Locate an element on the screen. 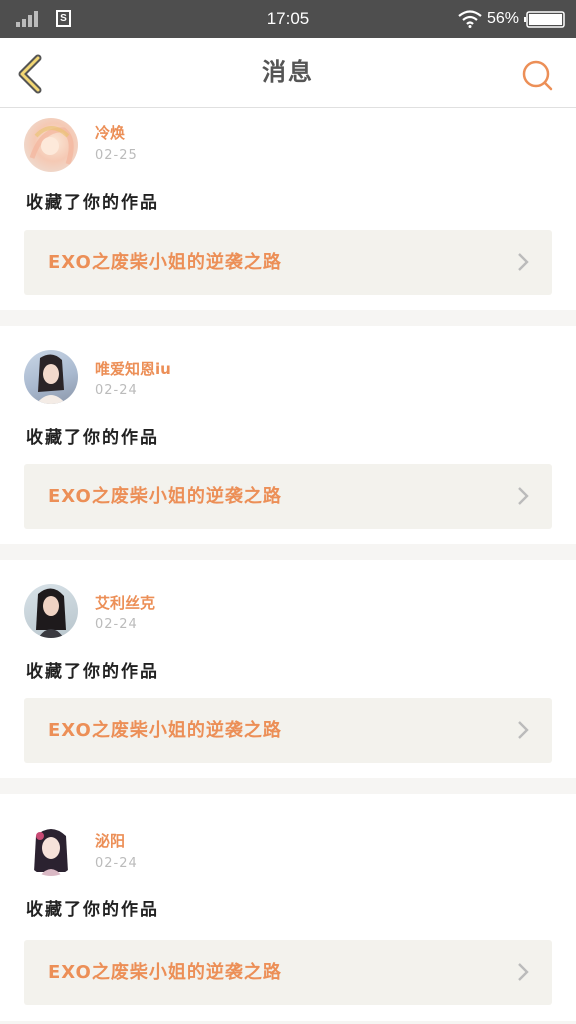  navigation-bar: 消息 is located at coordinates (288, 73).